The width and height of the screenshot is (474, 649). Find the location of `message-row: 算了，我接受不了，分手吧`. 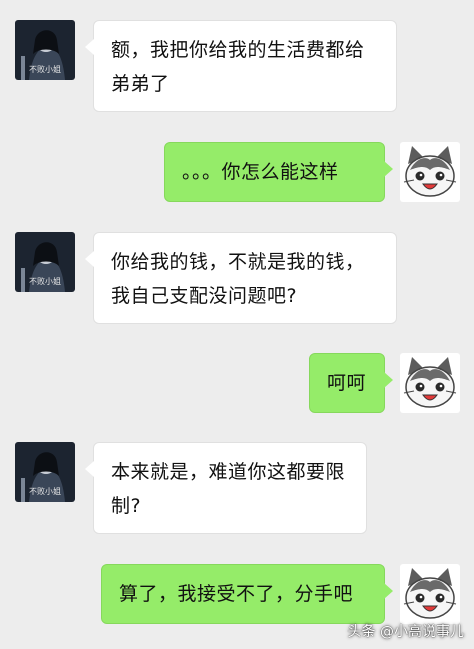

message-row: 算了，我接受不了，分手吧 is located at coordinates (237, 594).